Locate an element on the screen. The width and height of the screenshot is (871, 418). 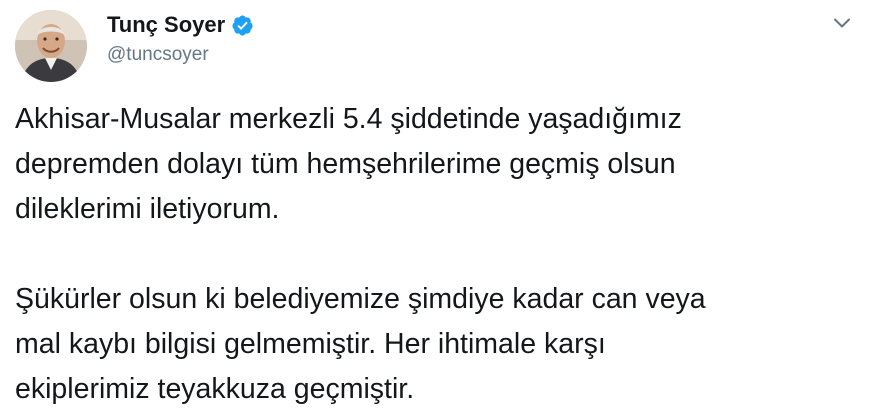
avatar is located at coordinates (51, 46).